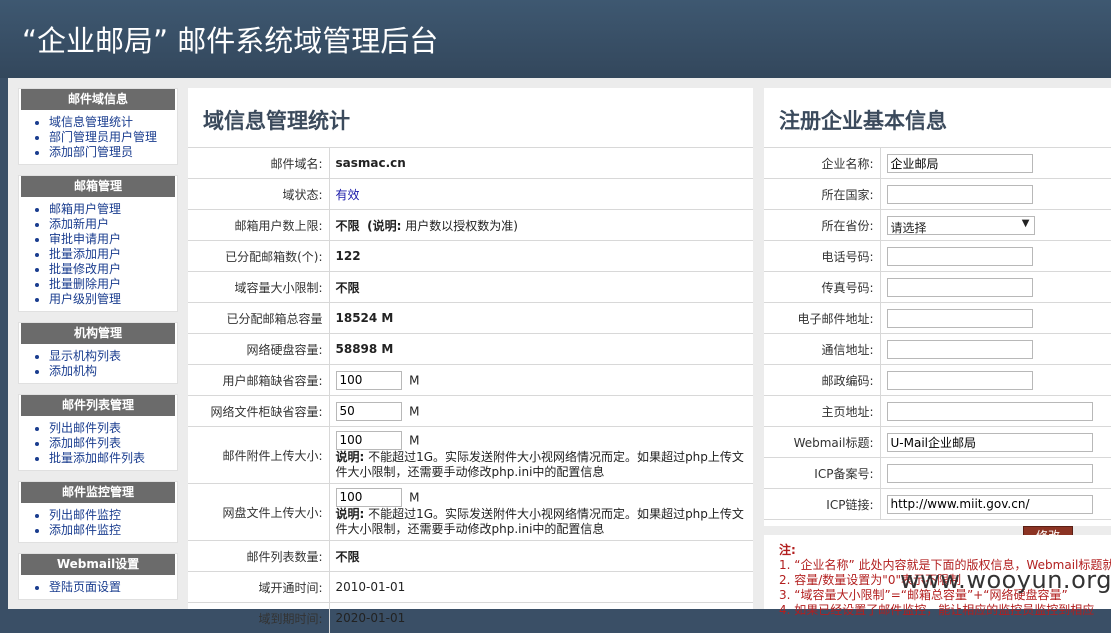 The width and height of the screenshot is (1111, 633). I want to click on webmail-title-input, so click(990, 442).